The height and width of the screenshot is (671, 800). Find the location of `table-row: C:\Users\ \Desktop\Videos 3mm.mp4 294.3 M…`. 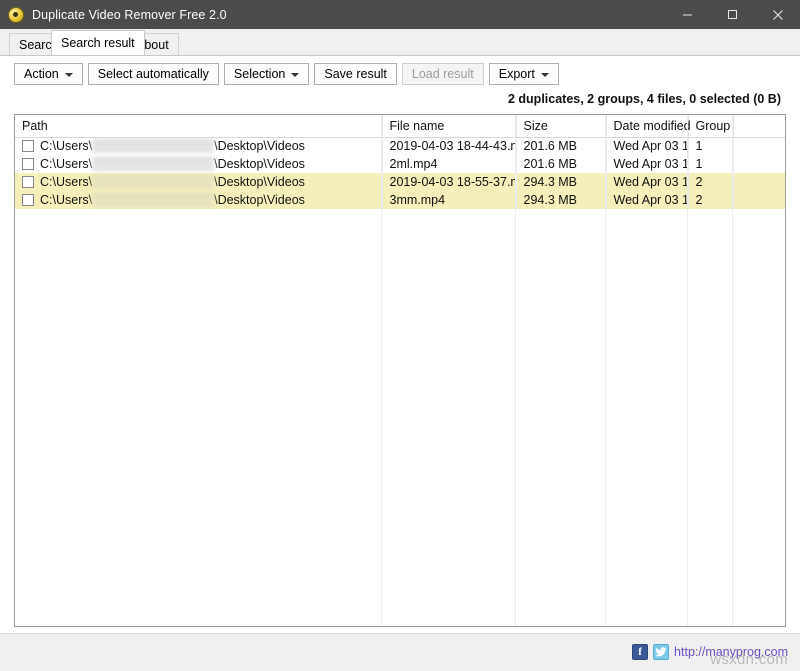

table-row: C:\Users\ \Desktop\Videos 3mm.mp4 294.3 M… is located at coordinates (400, 200).